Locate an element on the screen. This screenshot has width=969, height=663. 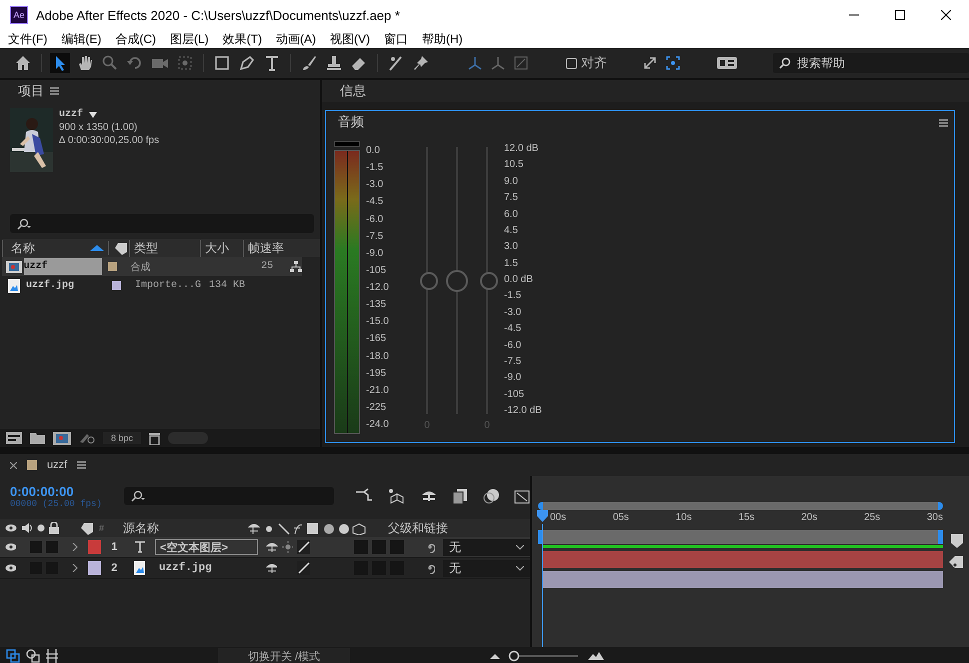
menu-item: 视图(V) is located at coordinates (350, 39).